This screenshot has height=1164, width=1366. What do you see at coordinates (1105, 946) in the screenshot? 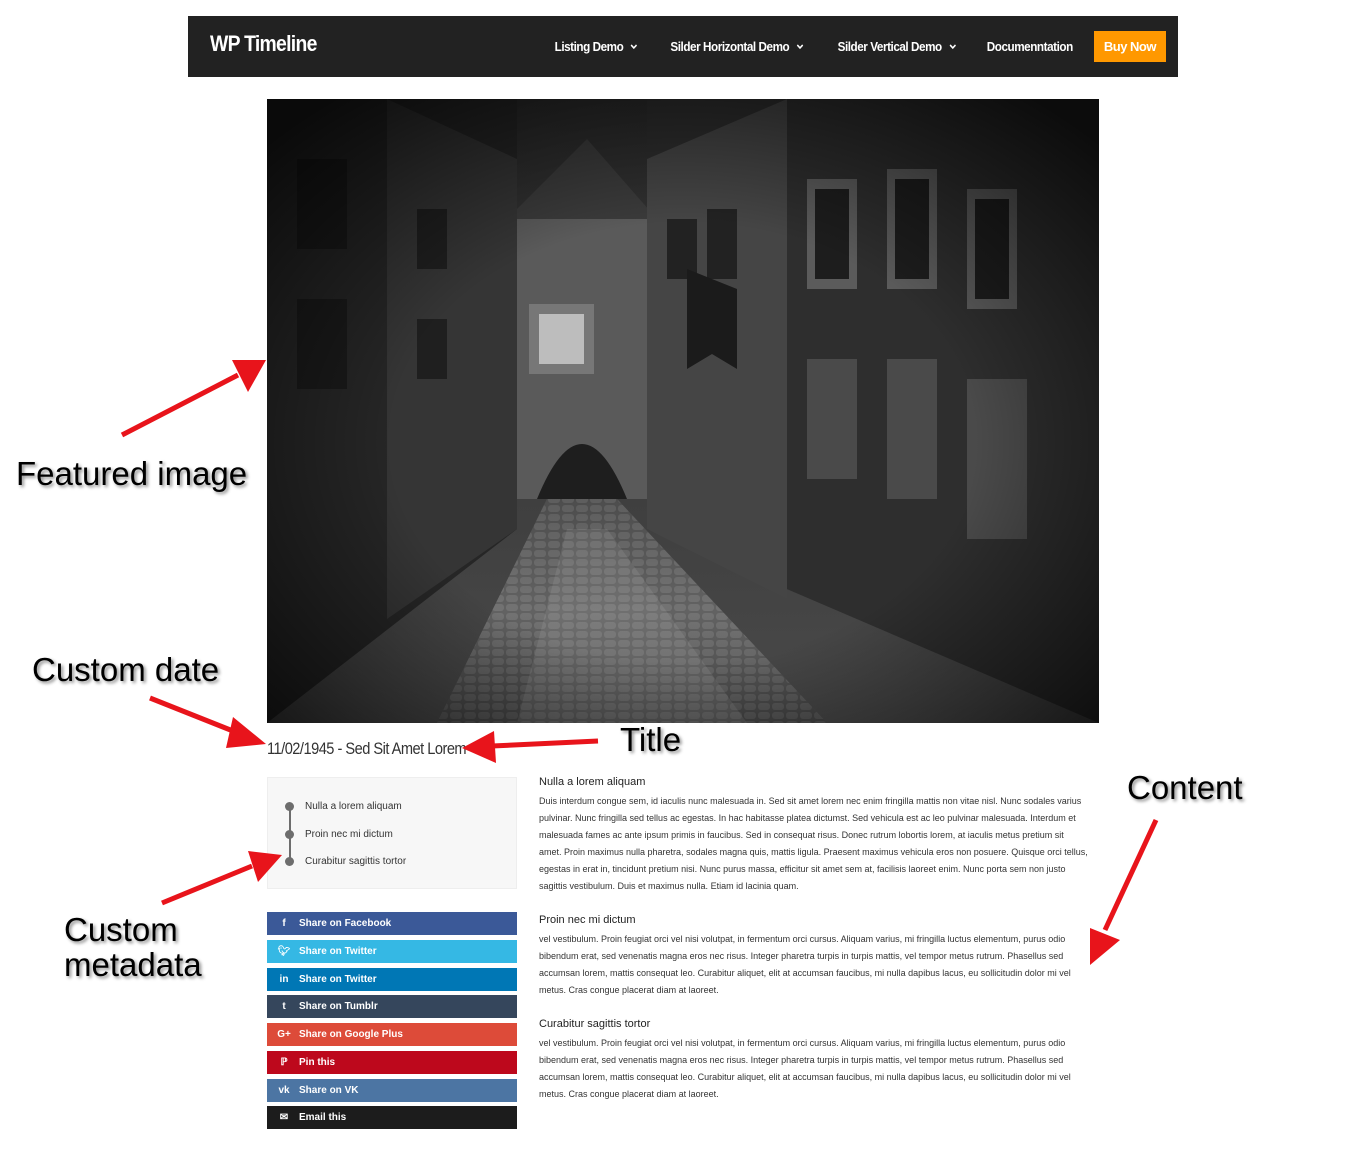
I see `arrow-head-content` at bounding box center [1105, 946].